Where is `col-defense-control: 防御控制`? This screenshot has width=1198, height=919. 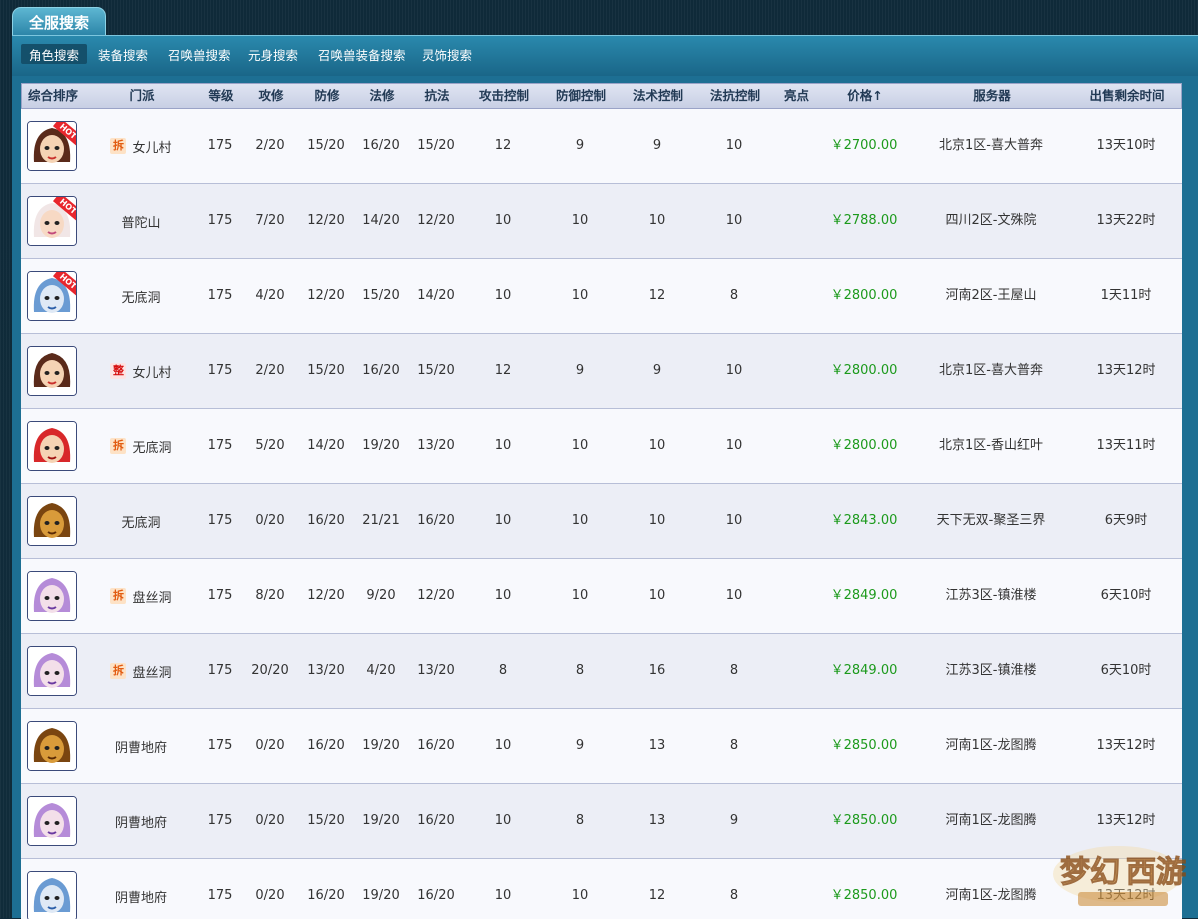 col-defense-control: 防御控制 is located at coordinates (581, 96).